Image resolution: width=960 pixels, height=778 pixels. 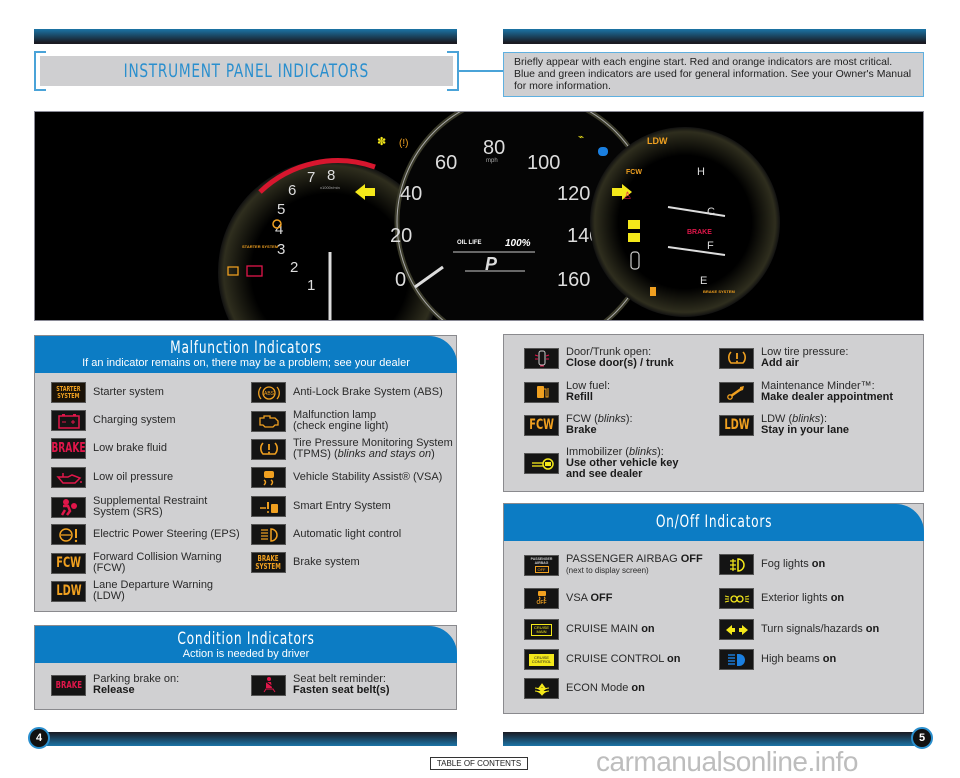 I want to click on indicator-label: LDW (blinks): Stay in your lane, so click(x=805, y=424).